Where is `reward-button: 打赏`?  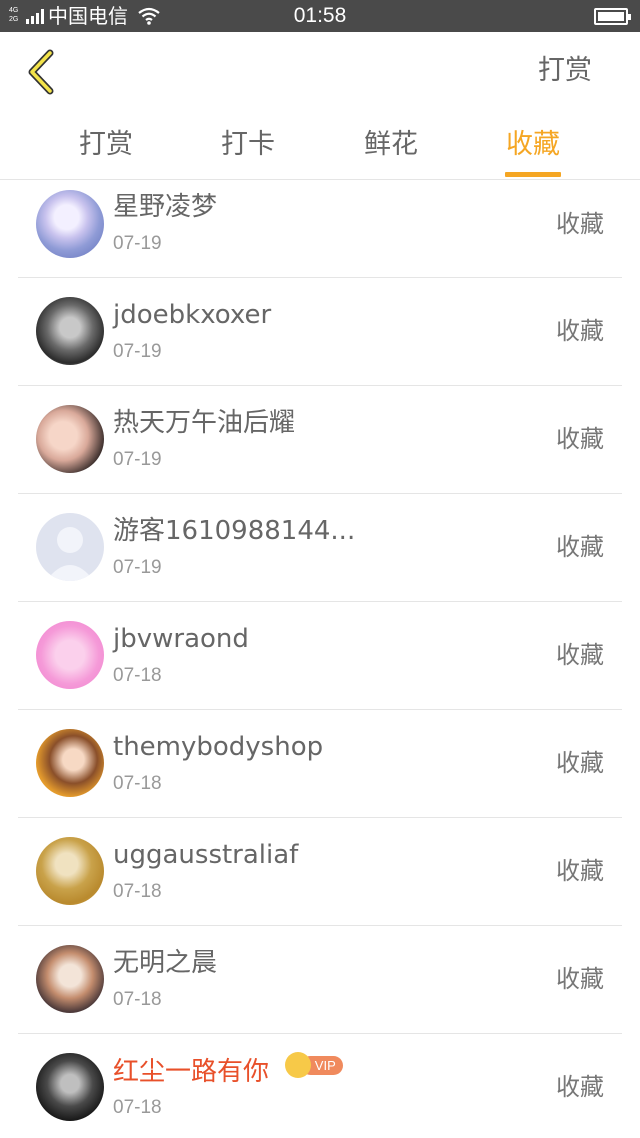
reward-button: 打赏 is located at coordinates (565, 71).